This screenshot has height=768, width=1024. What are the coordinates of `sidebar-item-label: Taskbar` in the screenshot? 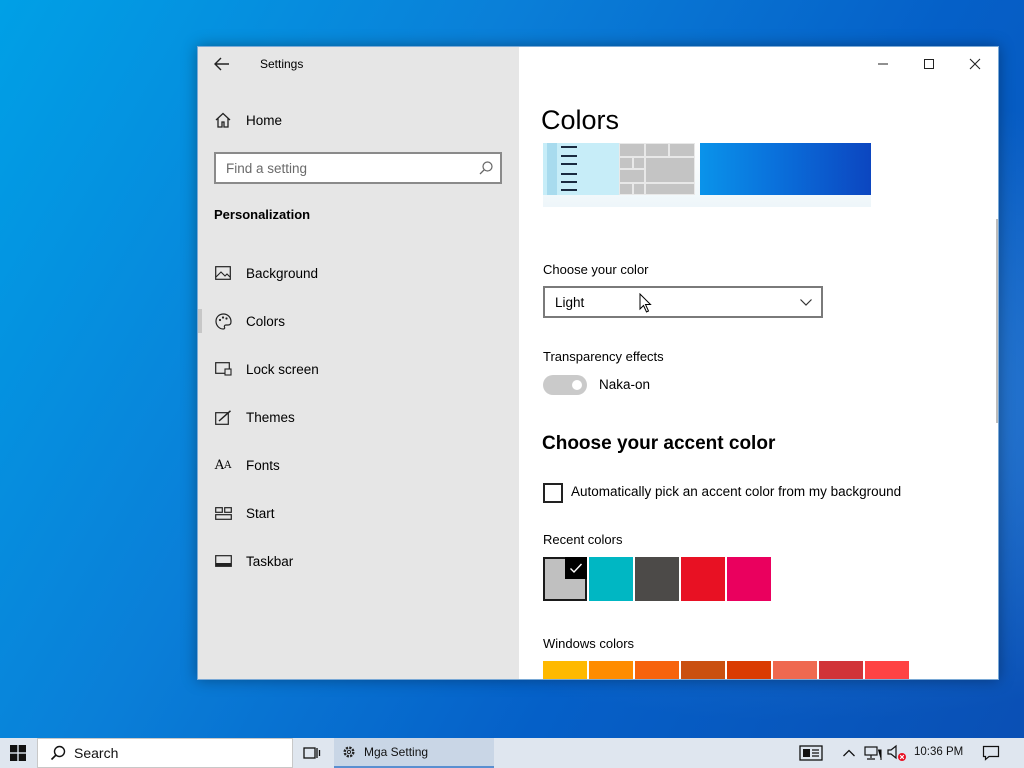 It's located at (270, 561).